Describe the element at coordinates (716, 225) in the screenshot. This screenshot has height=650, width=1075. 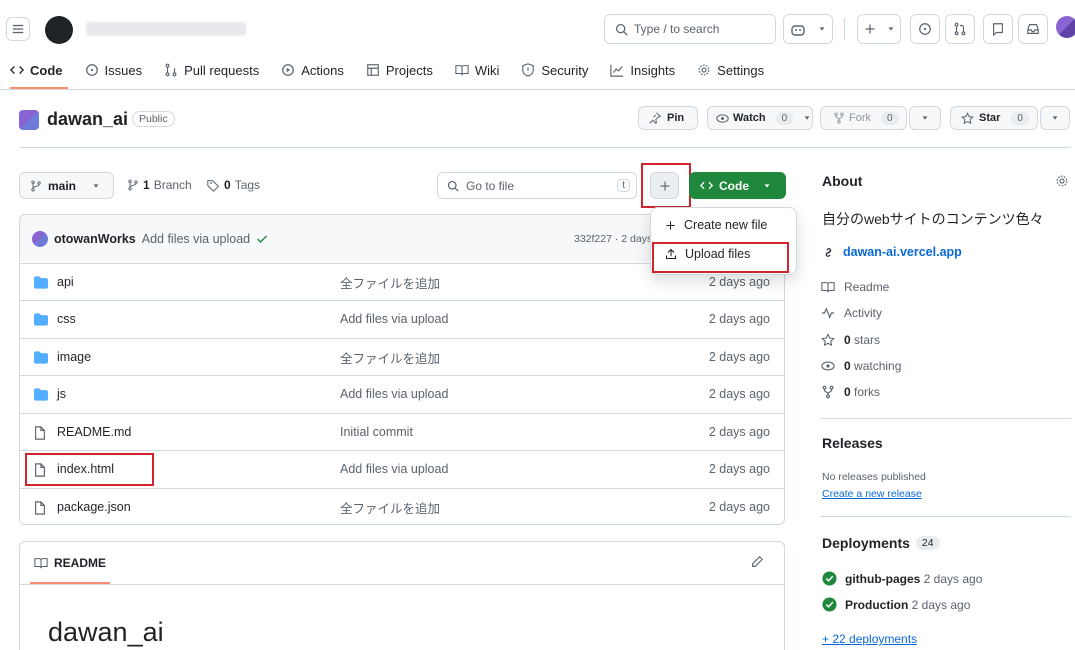
I see `menu-item-create-new-file: Create new file` at that location.